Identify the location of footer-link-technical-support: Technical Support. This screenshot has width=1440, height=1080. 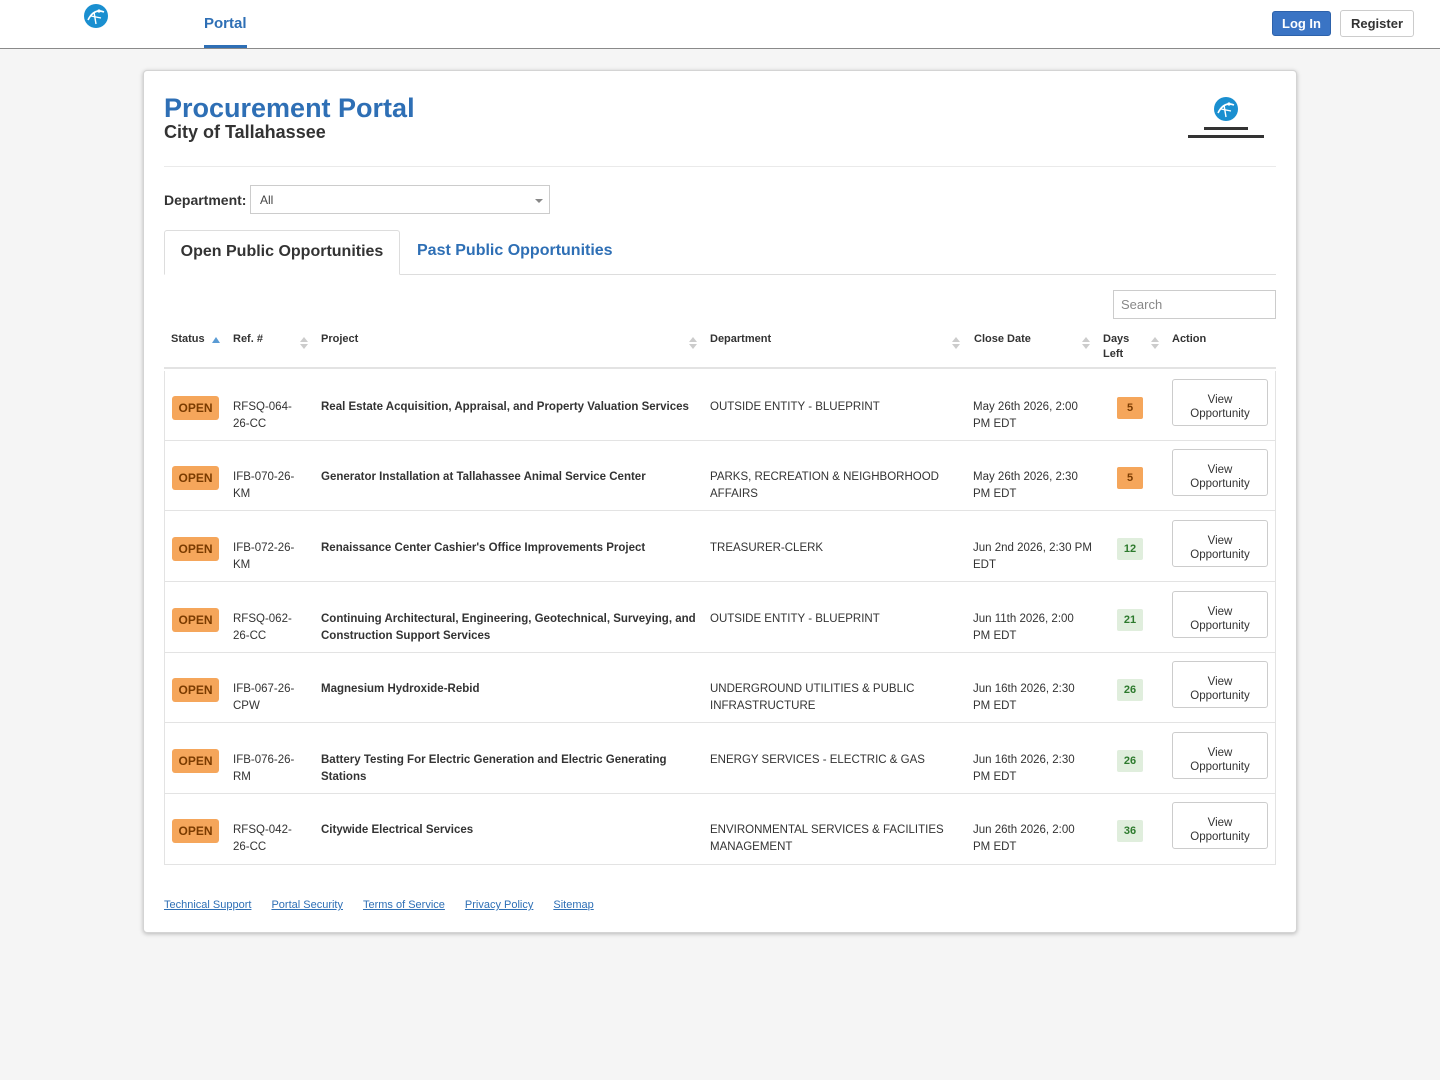
(207, 905).